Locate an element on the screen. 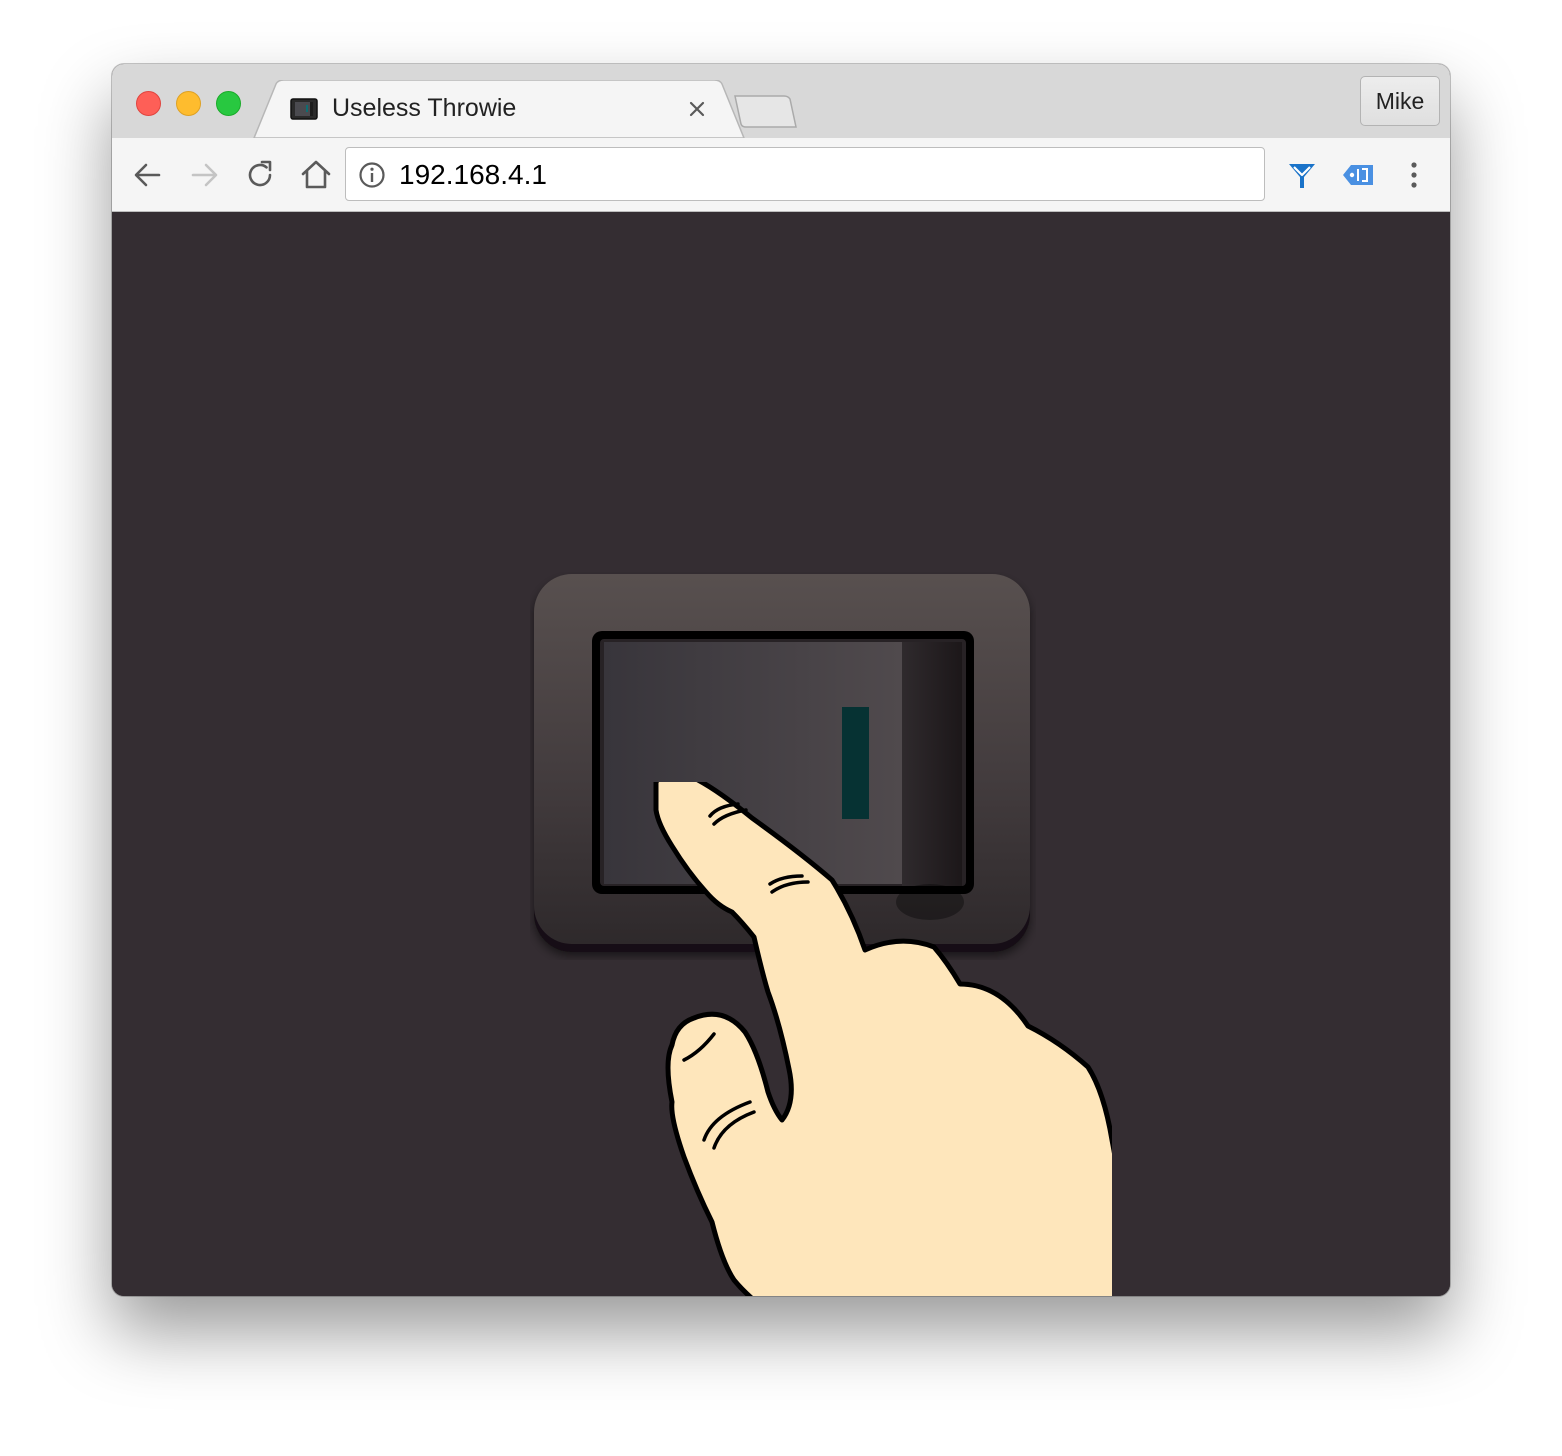 This screenshot has width=1562, height=1456. reload-icon is located at coordinates (260, 175).